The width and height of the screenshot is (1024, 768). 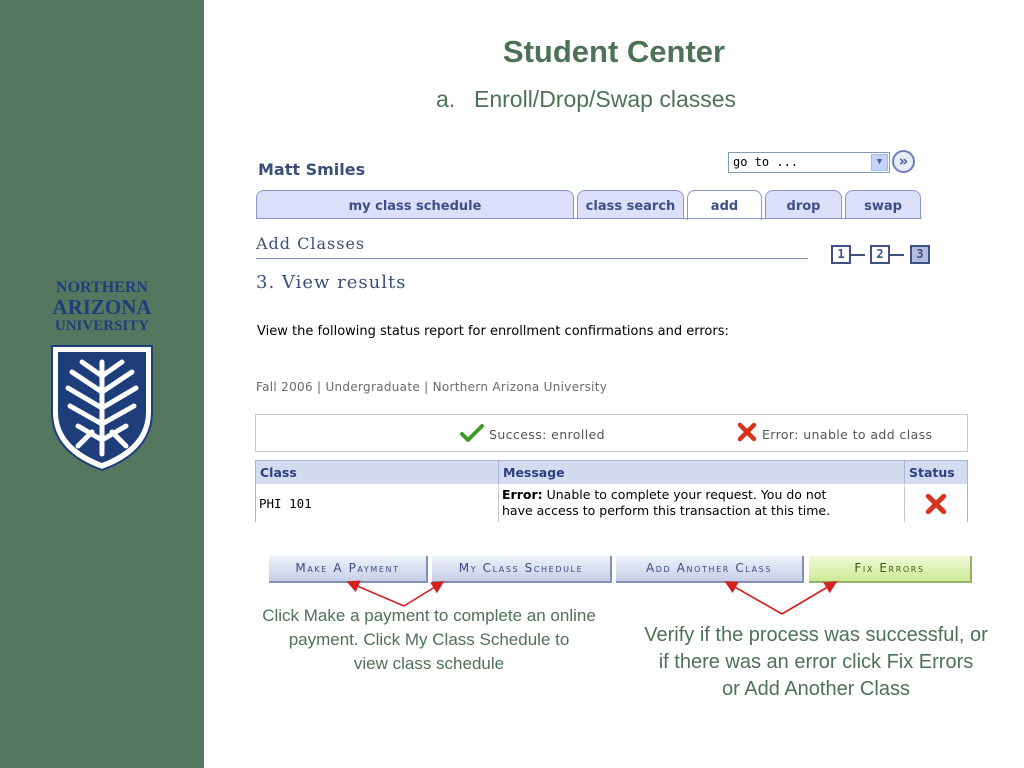 I want to click on callout-left-line-2: payment. Click My Class Schedule to, so click(x=429, y=639).